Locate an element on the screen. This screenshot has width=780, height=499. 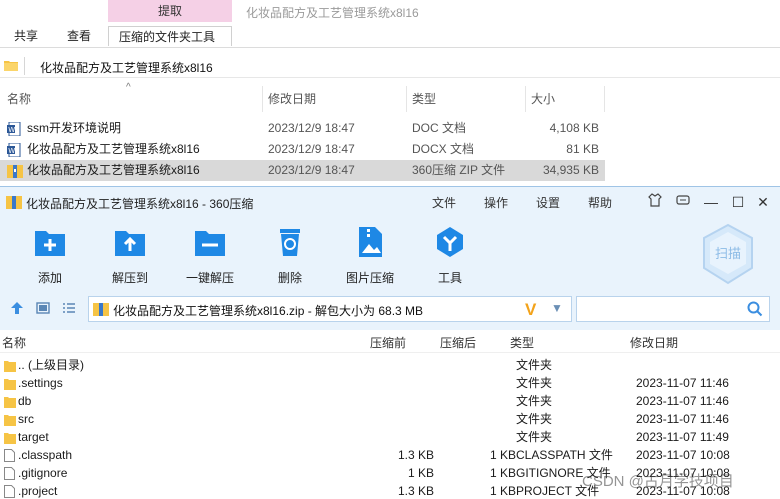
zip-app-icon is located at coordinates (14, 203).